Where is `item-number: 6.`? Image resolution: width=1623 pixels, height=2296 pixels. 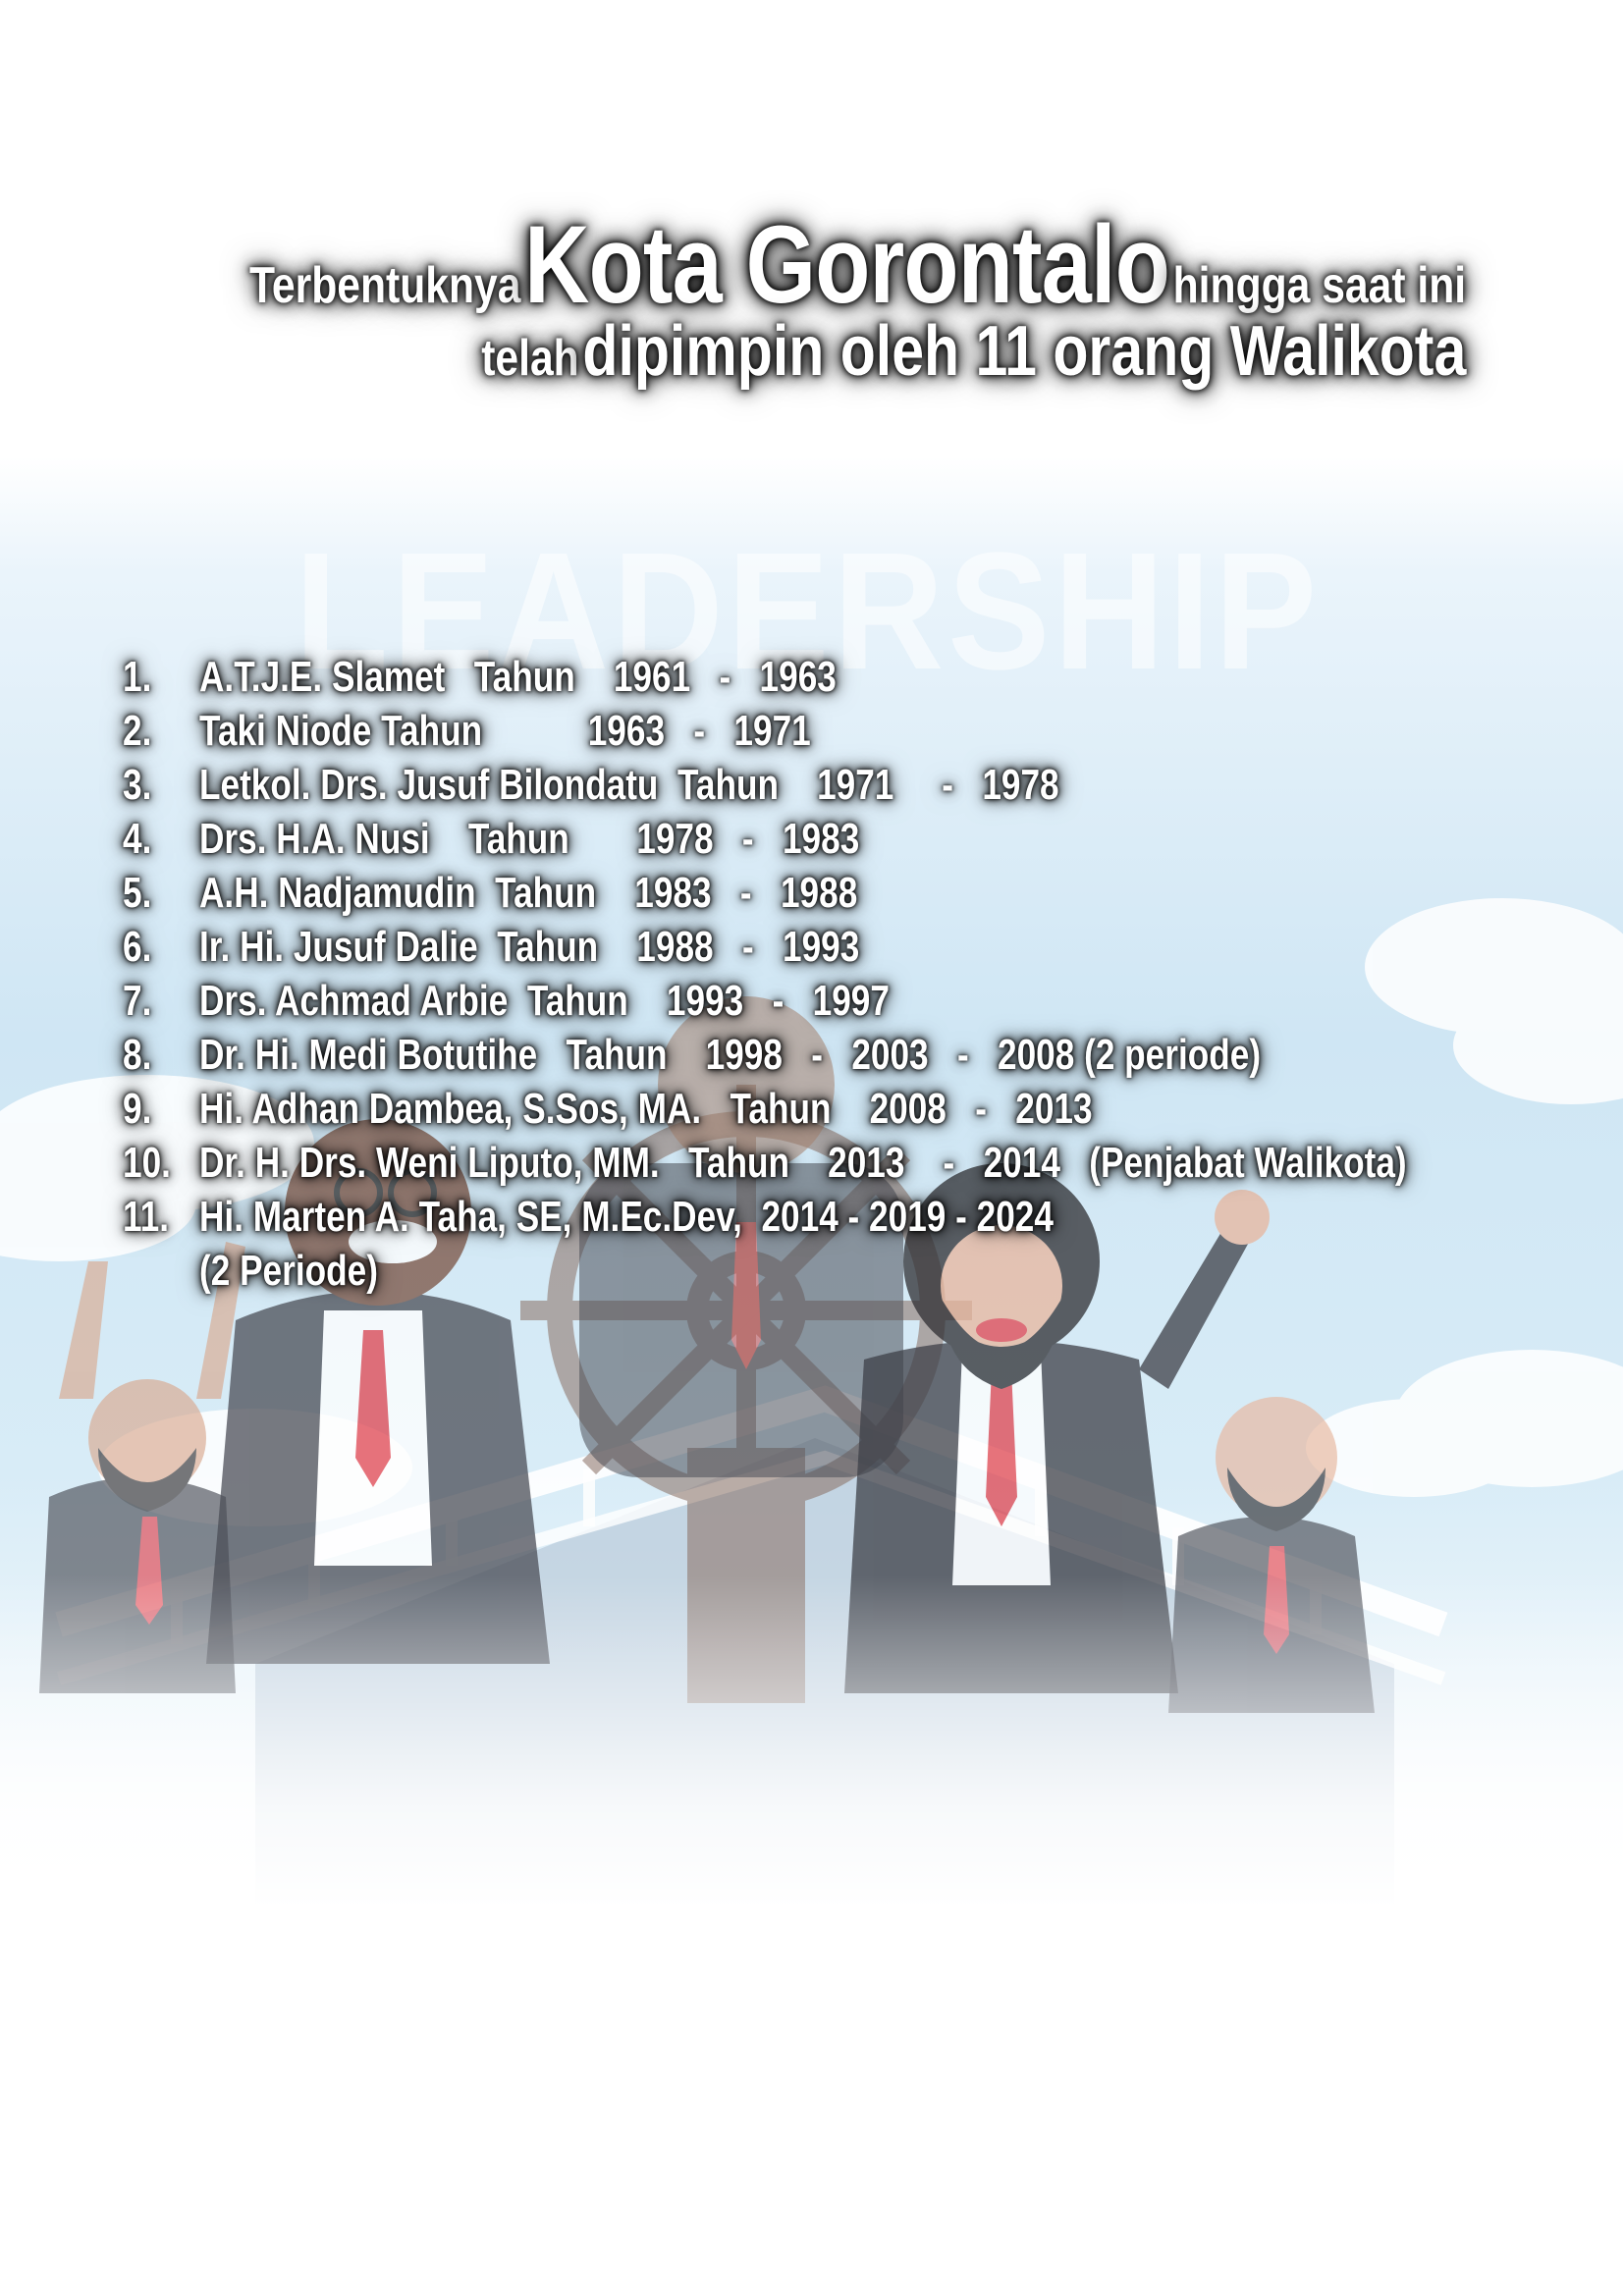
item-number: 6. is located at coordinates (137, 947).